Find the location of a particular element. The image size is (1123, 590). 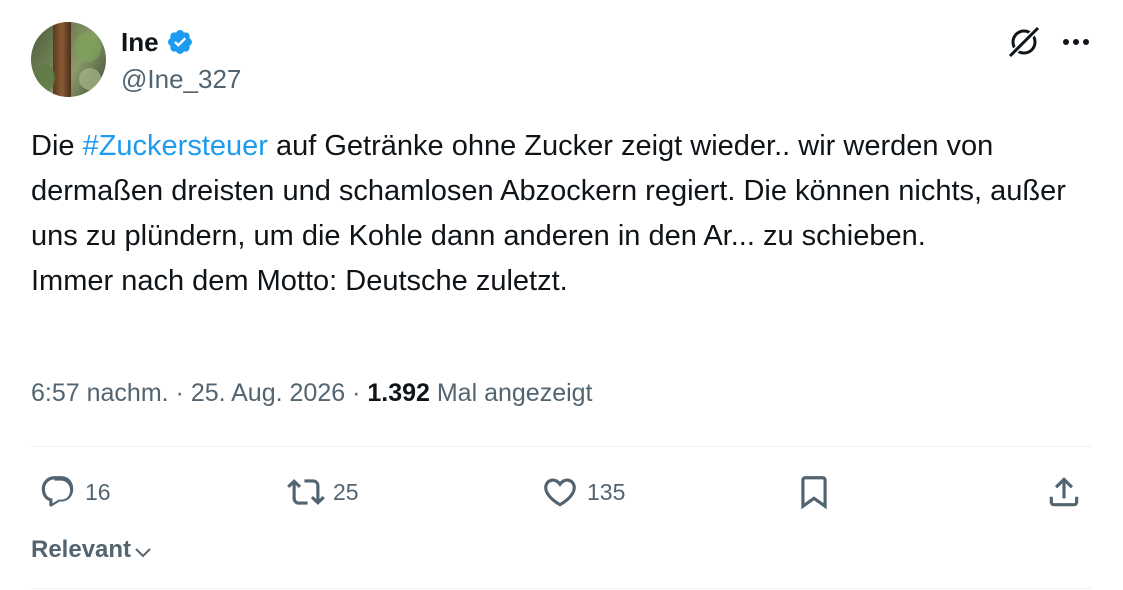

action-bar: 16 25 135 is located at coordinates (561, 492).